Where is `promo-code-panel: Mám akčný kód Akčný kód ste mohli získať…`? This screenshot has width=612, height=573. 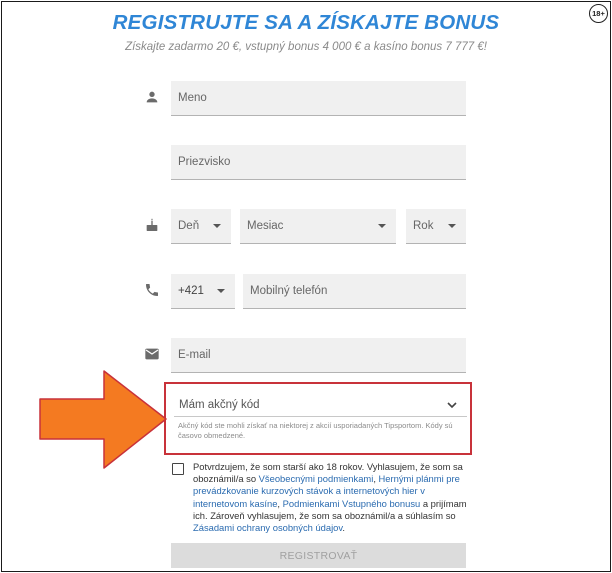
promo-code-panel: Mám akčný kód Akčný kód ste mohli získať… is located at coordinates (318, 418).